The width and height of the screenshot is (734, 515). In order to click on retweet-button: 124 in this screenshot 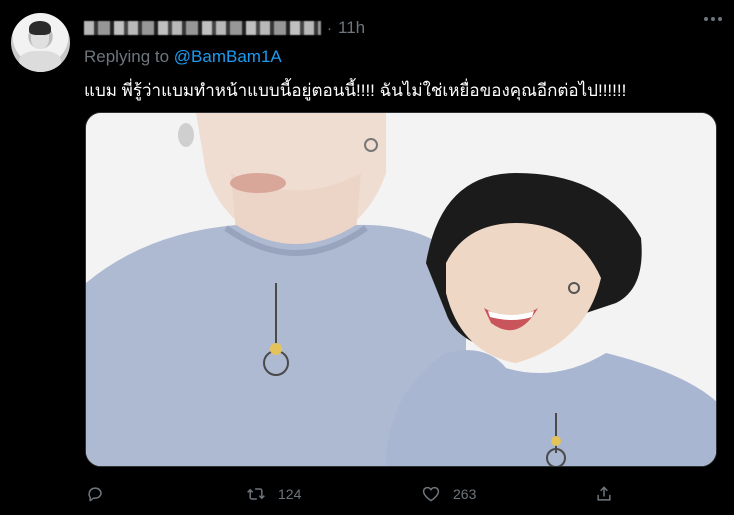, I will do `click(273, 494)`.